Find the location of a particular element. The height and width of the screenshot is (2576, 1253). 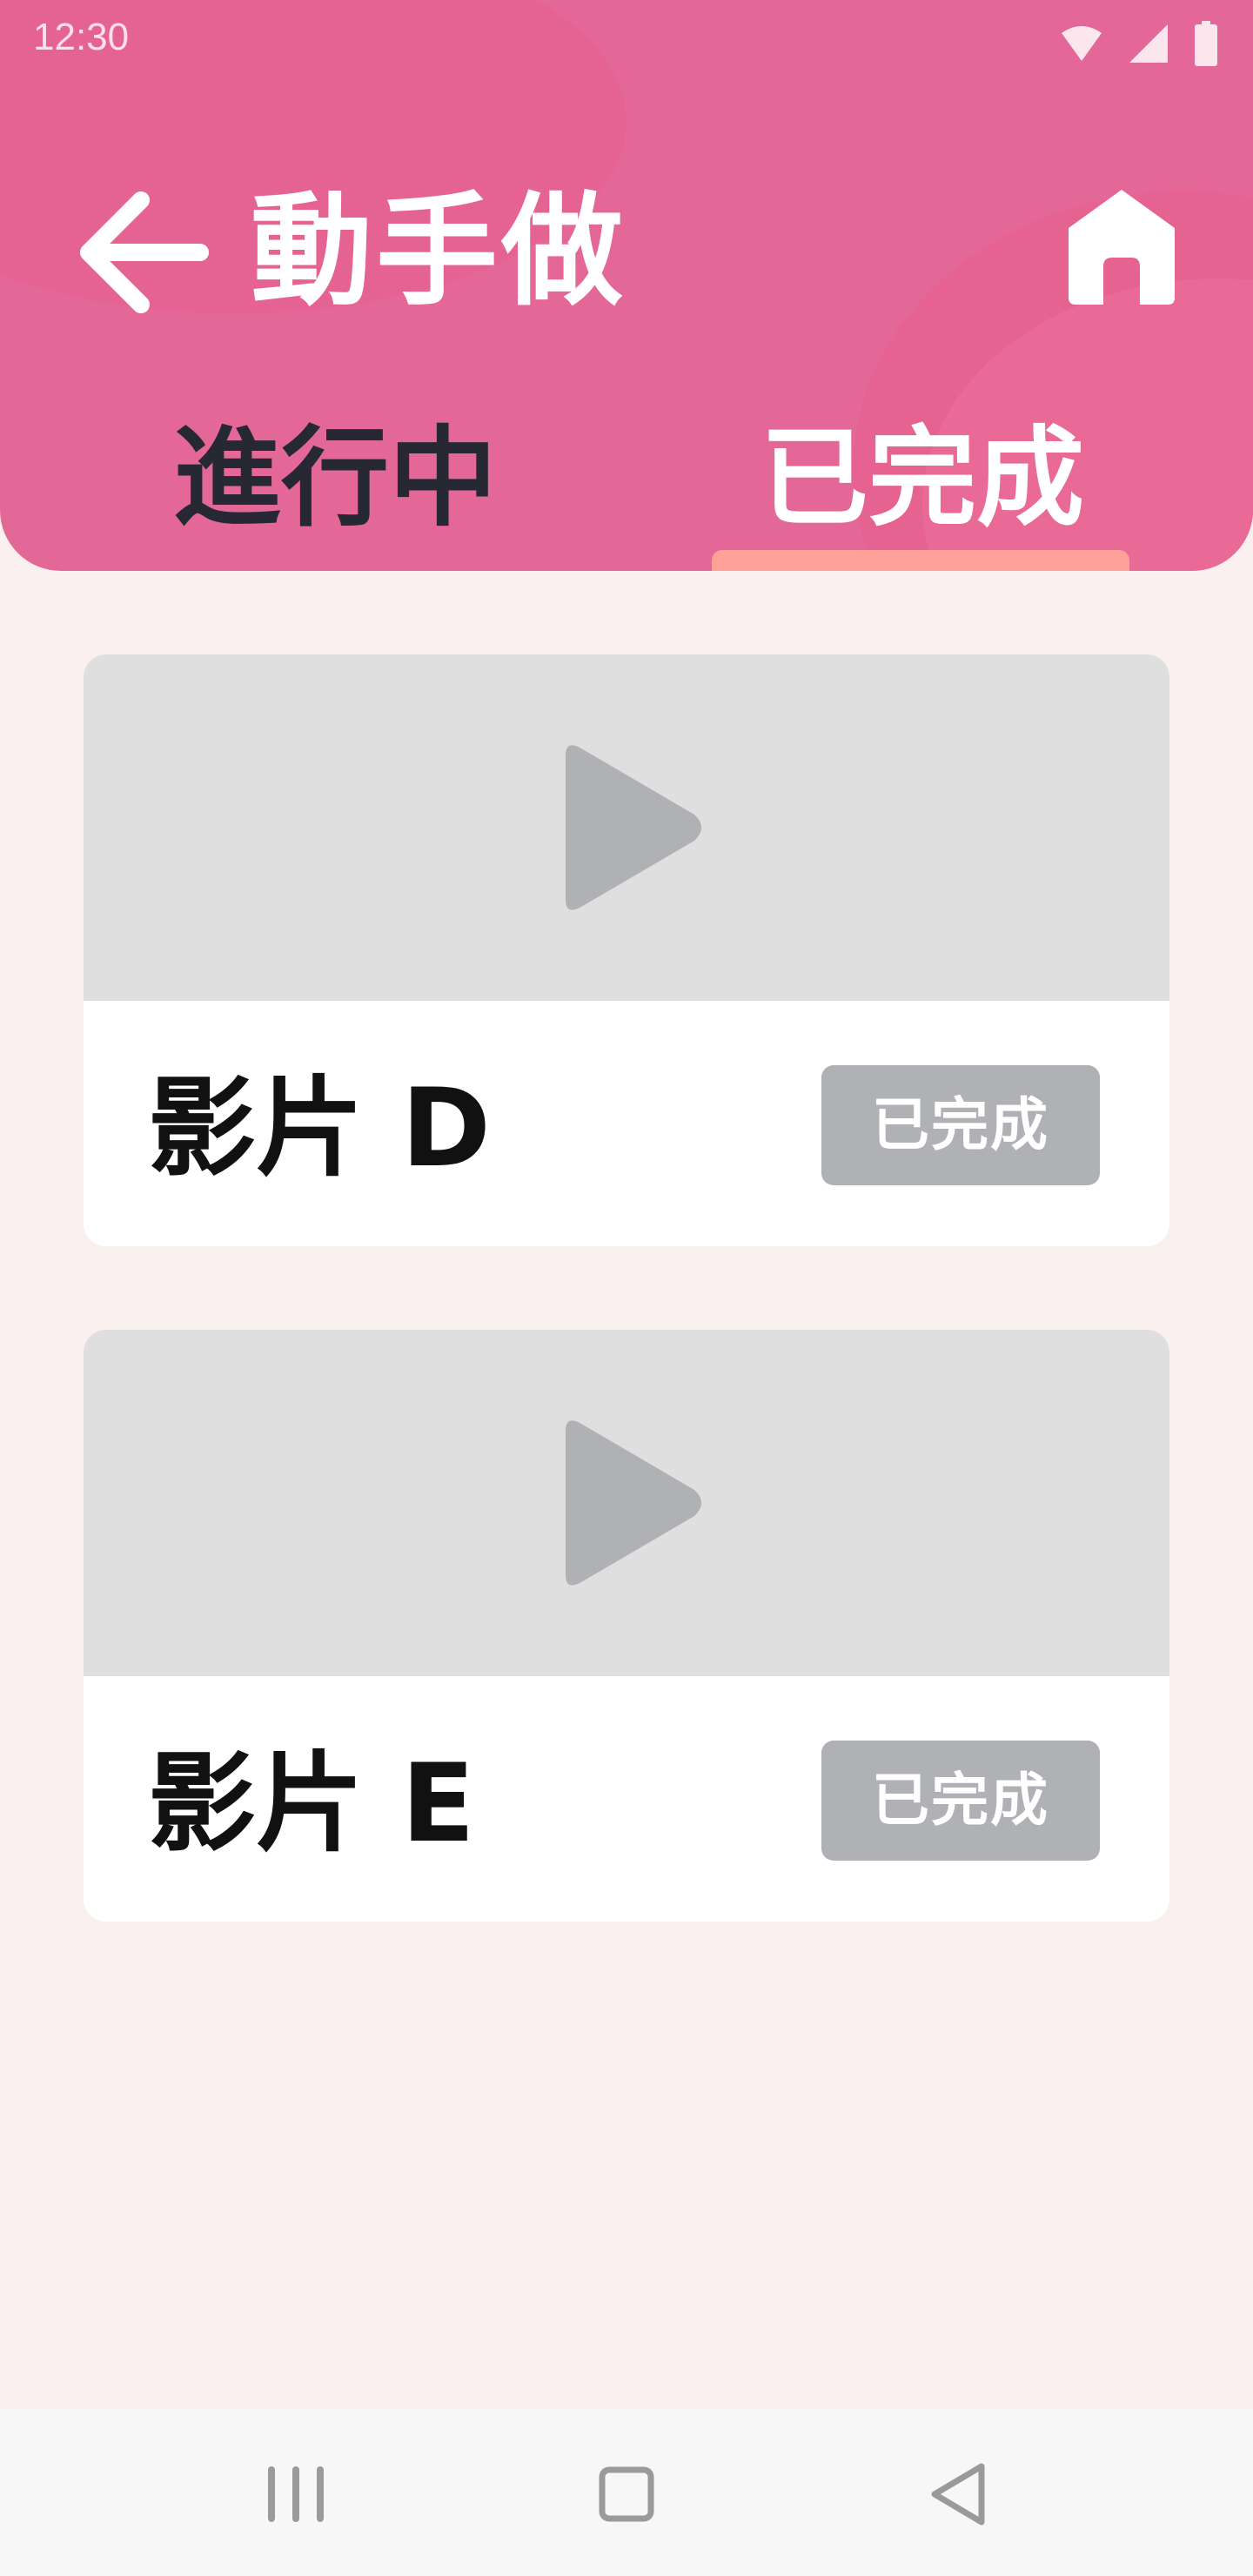

status-bar: 12:30 is located at coordinates (626, 42).